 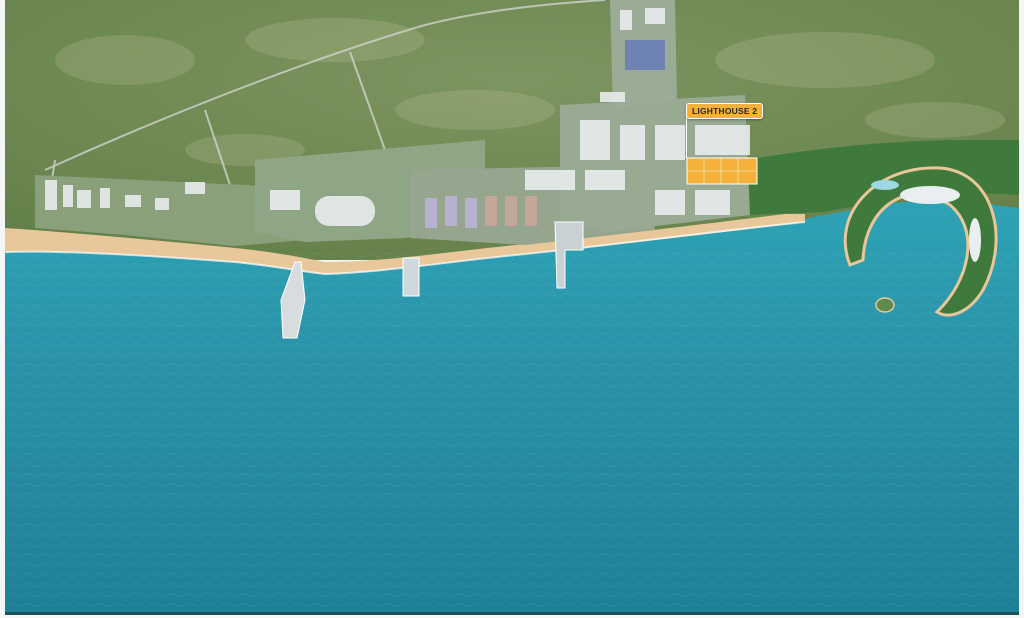 What do you see at coordinates (512, 613) in the screenshot?
I see `bottom-border` at bounding box center [512, 613].